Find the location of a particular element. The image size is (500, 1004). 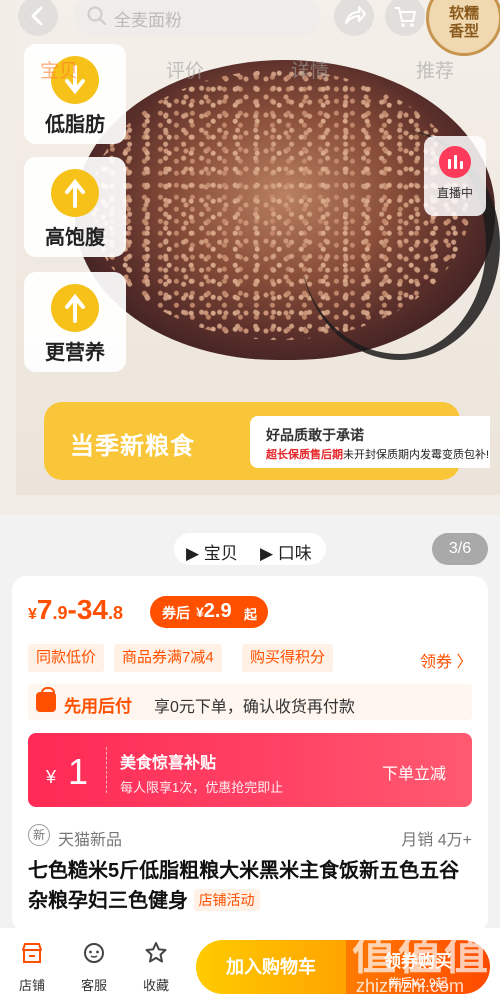

feature-more-nutrition: 更营养 is located at coordinates (75, 322).